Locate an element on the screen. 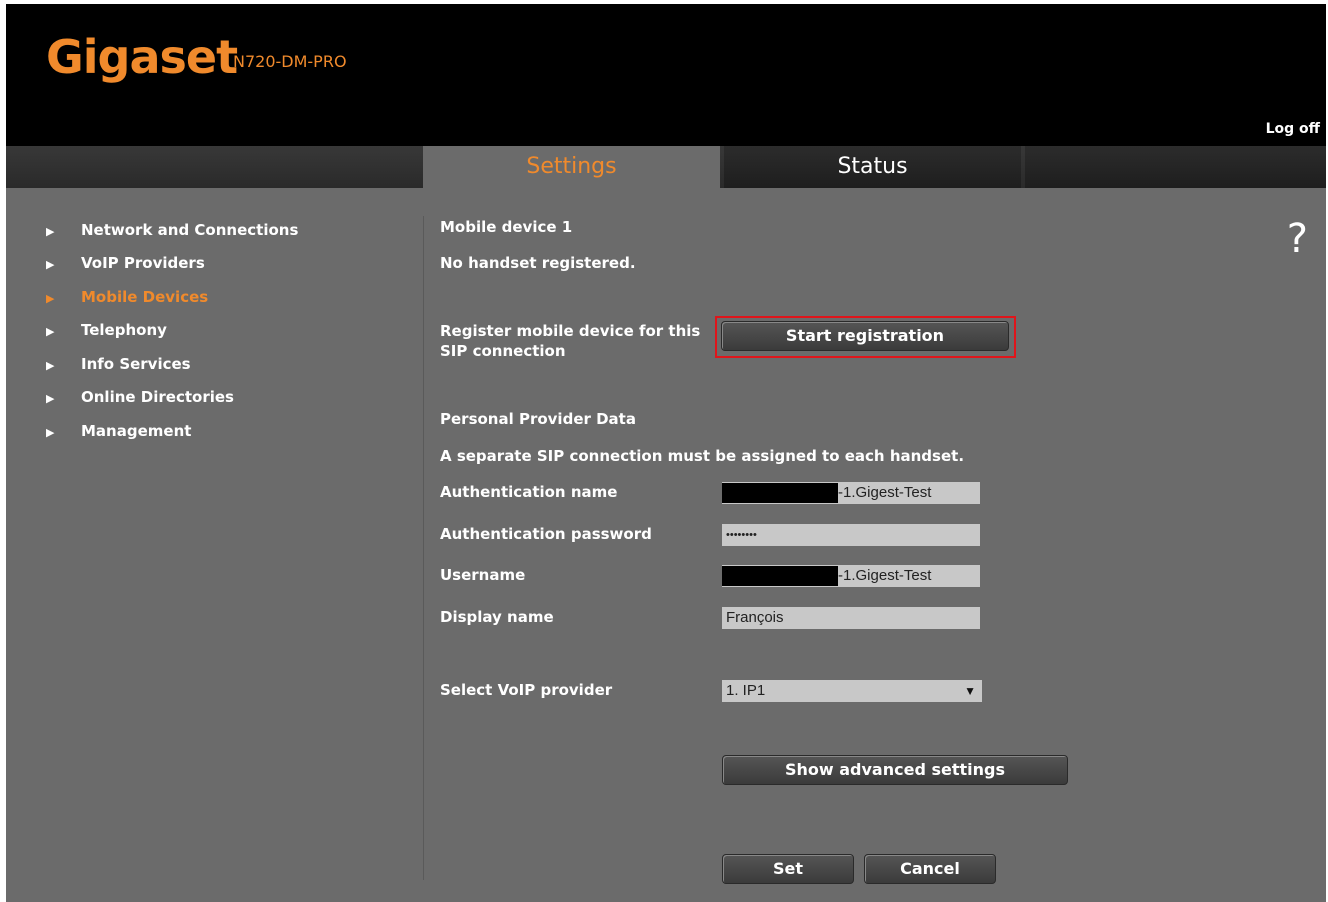 The width and height of the screenshot is (1328, 902). voip-provider-value: 1. IP1 is located at coordinates (746, 690).